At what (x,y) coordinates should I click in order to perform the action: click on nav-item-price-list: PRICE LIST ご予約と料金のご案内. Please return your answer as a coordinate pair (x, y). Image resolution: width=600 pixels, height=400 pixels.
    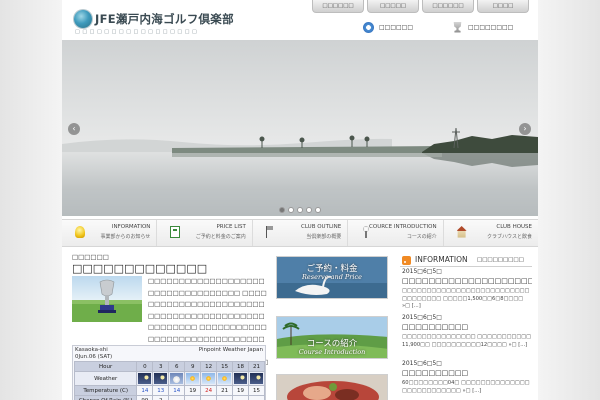
    Looking at the image, I should click on (205, 233).